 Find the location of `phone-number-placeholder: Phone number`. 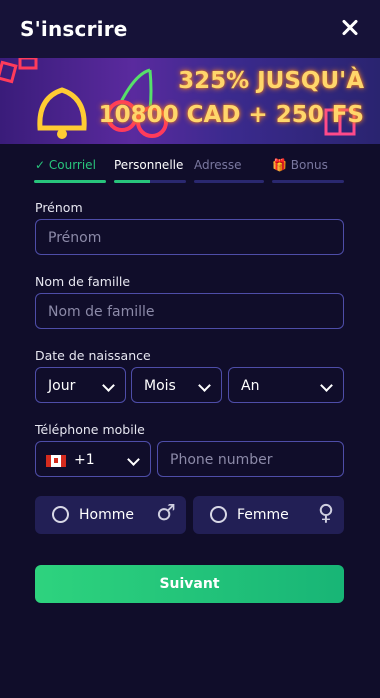

phone-number-placeholder: Phone number is located at coordinates (221, 460).